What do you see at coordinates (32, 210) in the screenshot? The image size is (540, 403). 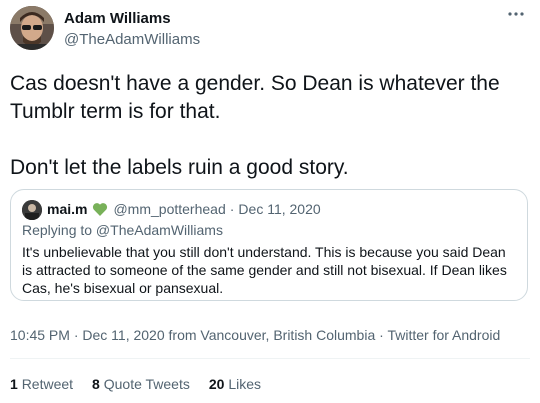 I see `quoted-author-avatar` at bounding box center [32, 210].